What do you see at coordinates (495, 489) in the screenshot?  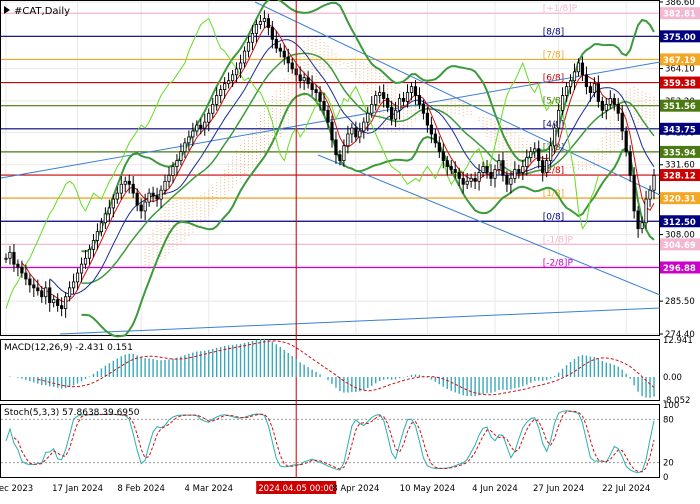 I see `time-label-7: 4 Jun 2024` at bounding box center [495, 489].